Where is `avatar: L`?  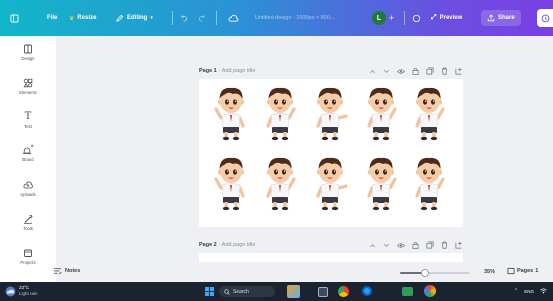 avatar: L is located at coordinates (379, 18).